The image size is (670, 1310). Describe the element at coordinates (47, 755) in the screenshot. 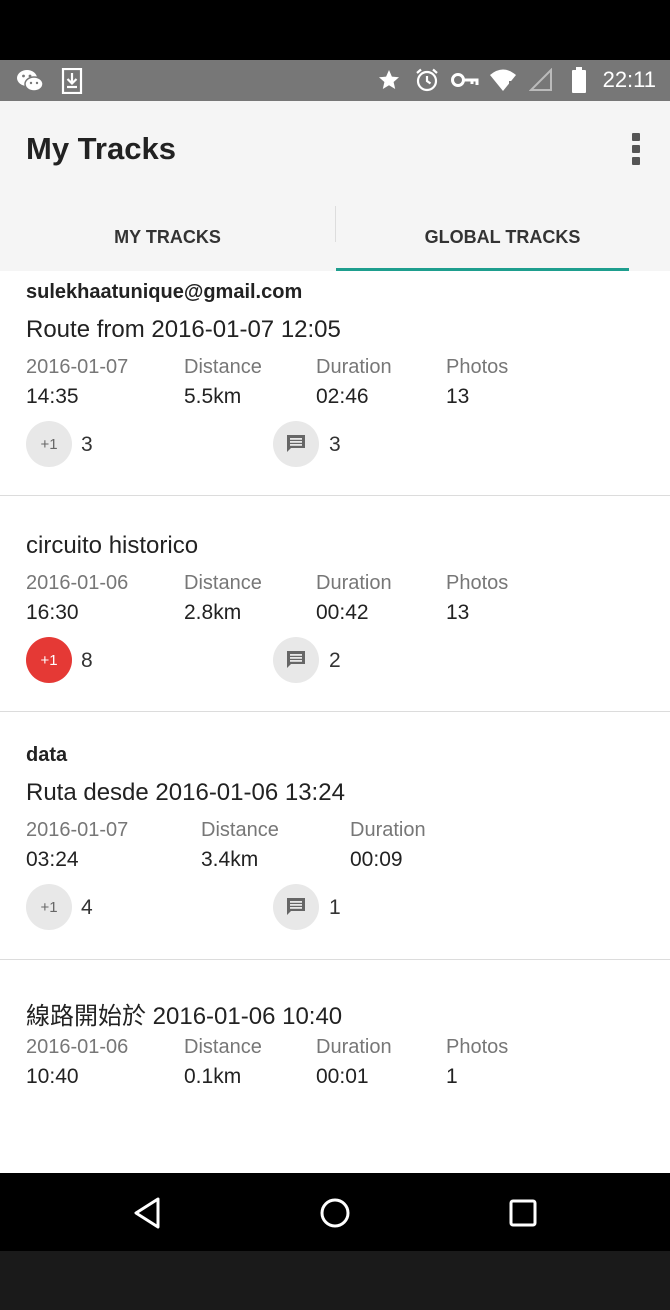

I see `track-owner: data` at that location.